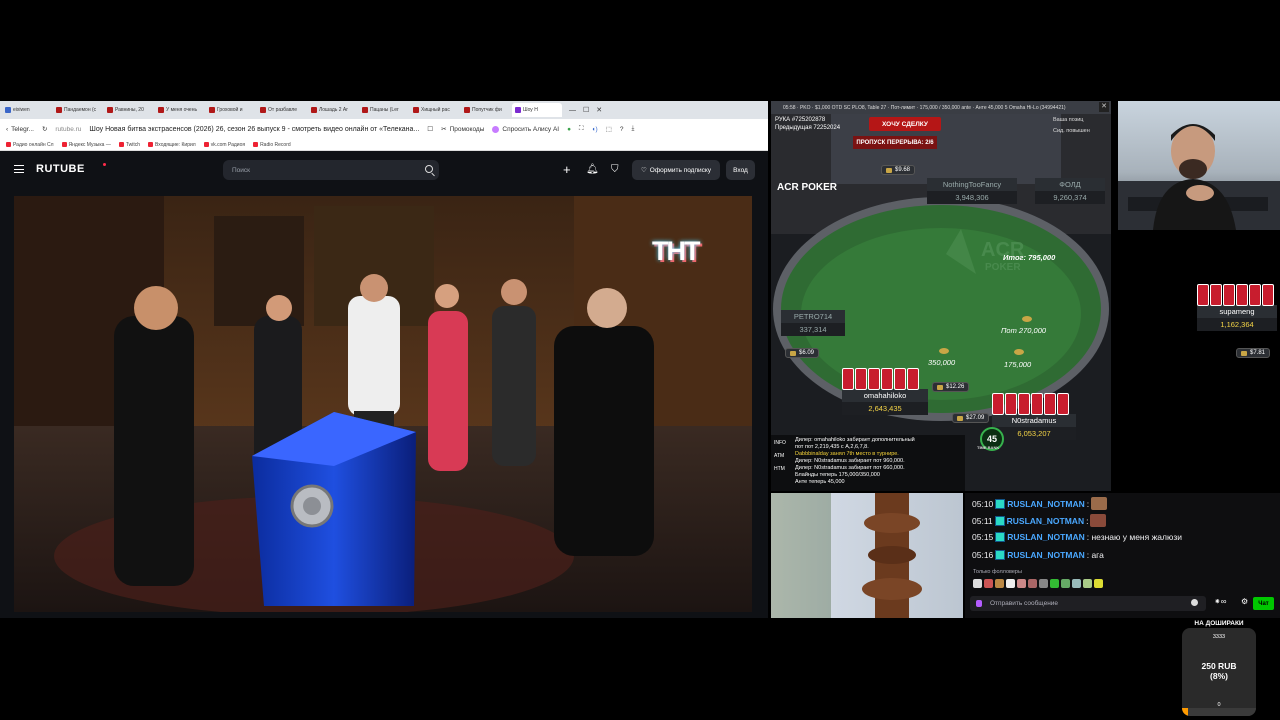 The height and width of the screenshot is (720, 1280). I want to click on player-stack: 6,053,207, so click(1034, 433).